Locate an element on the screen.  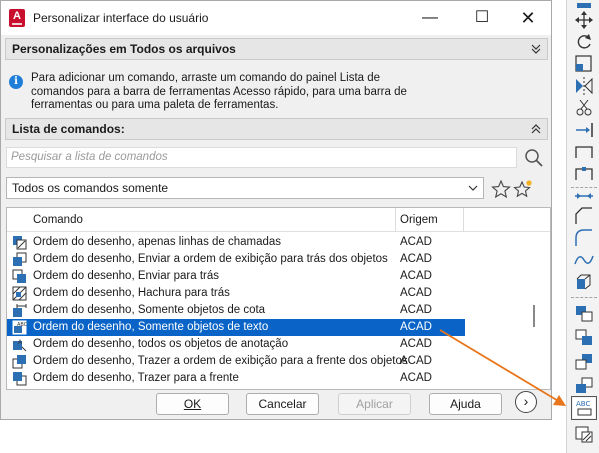
bring-above-icon is located at coordinates (584, 362).